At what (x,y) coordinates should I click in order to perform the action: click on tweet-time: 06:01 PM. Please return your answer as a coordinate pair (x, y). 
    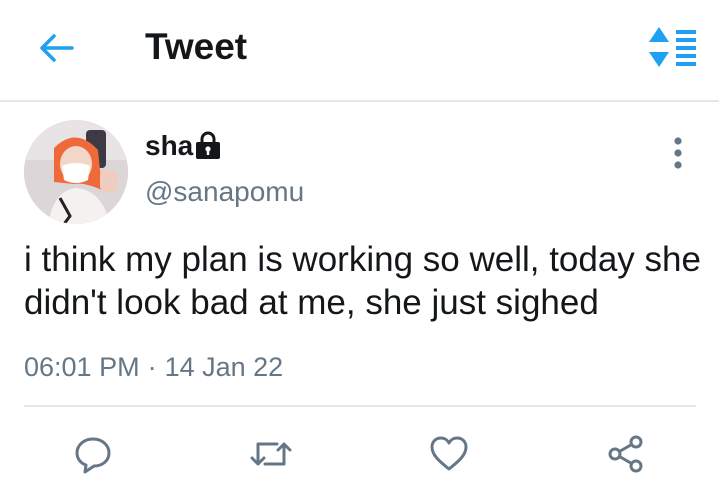
    Looking at the image, I should click on (82, 367).